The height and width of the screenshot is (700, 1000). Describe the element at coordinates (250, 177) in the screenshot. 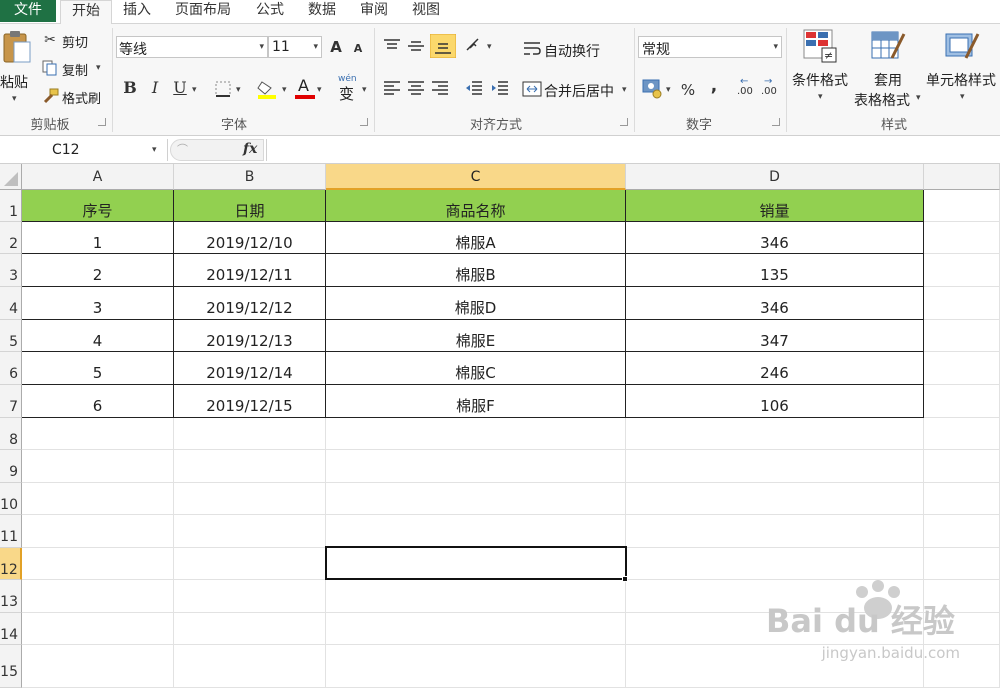

I see `column-header-b: B` at that location.